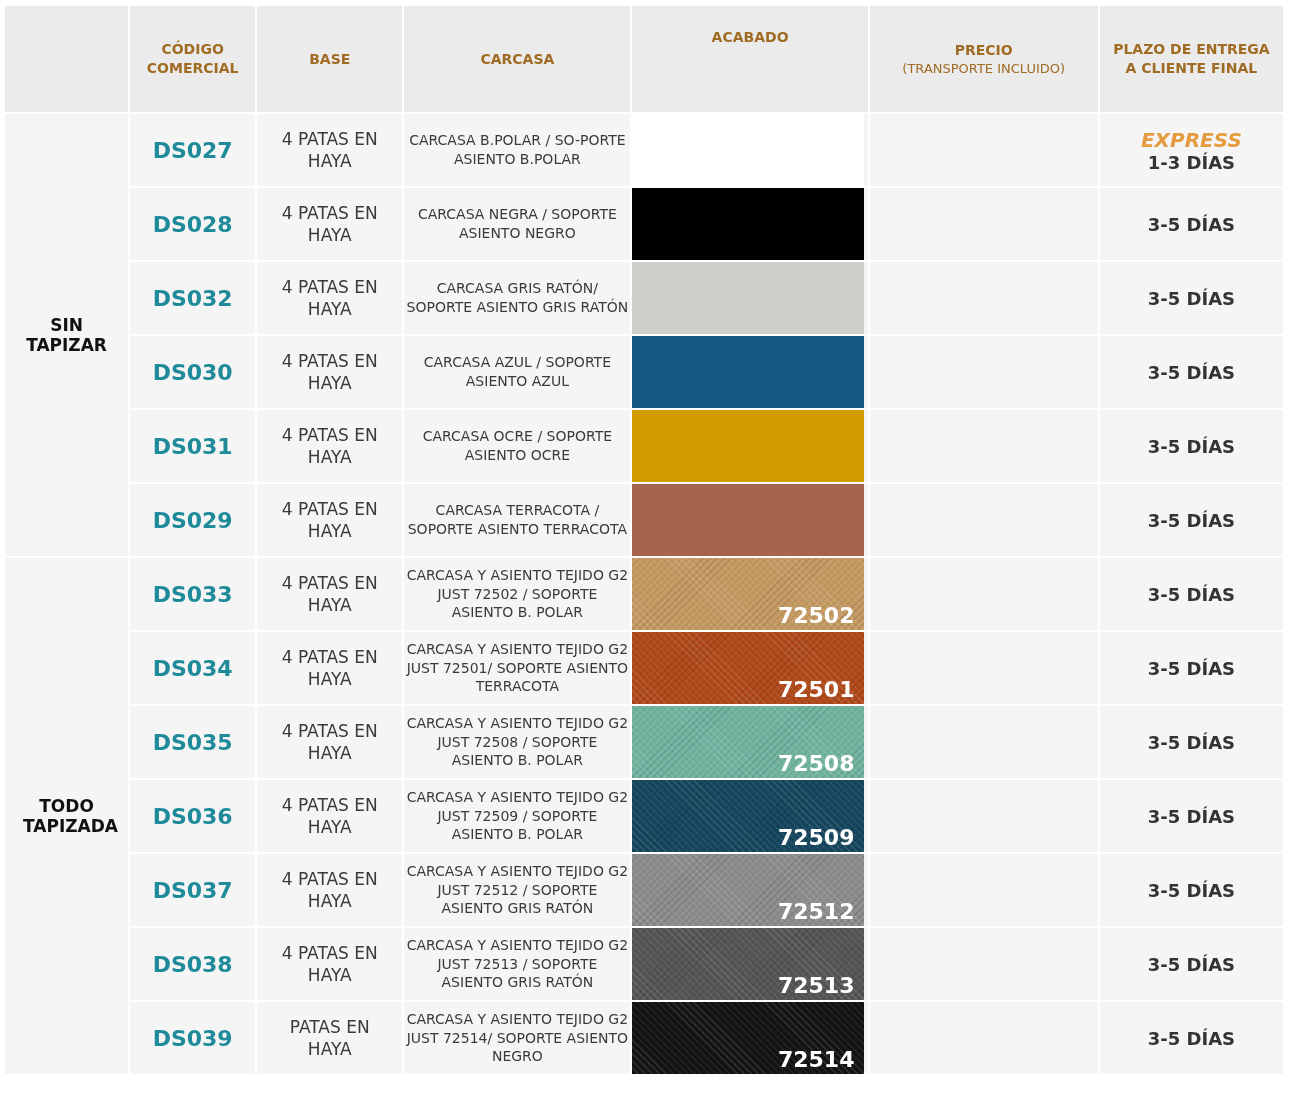 The width and height of the screenshot is (1291, 1094). Describe the element at coordinates (517, 298) in the screenshot. I see `shell-cell: CARCASA GRIS RATÓN/ SOPORTE ASIENTO GRIS RATÓN` at that location.